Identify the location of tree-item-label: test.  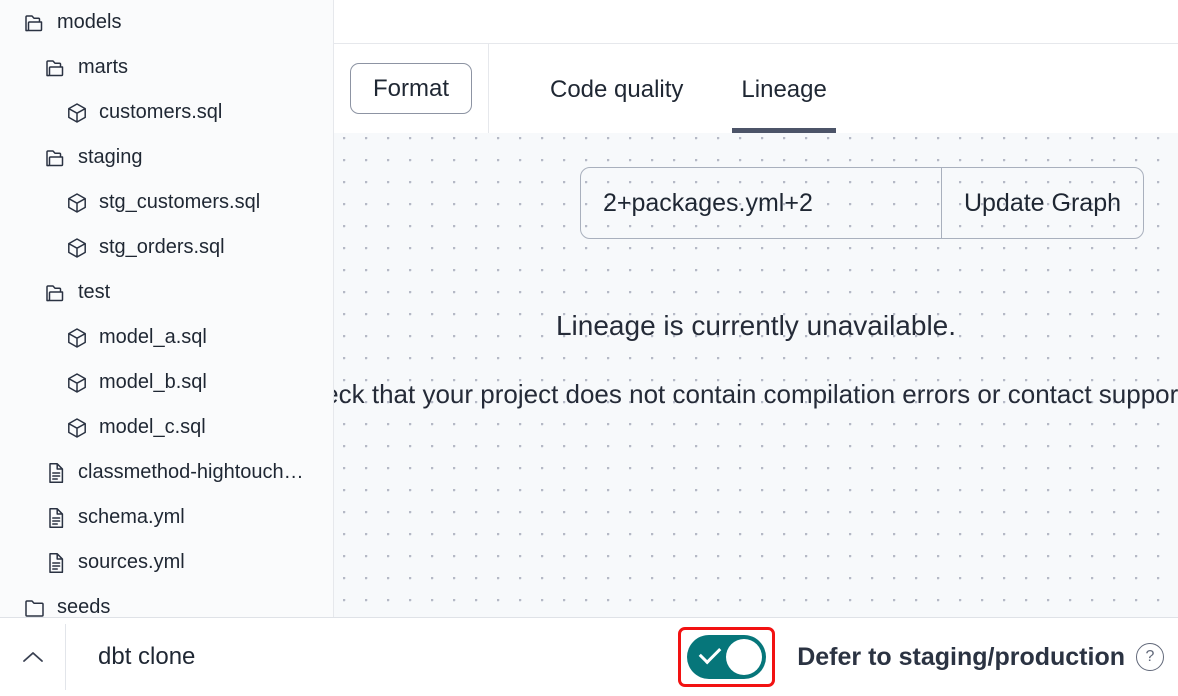
(94, 292).